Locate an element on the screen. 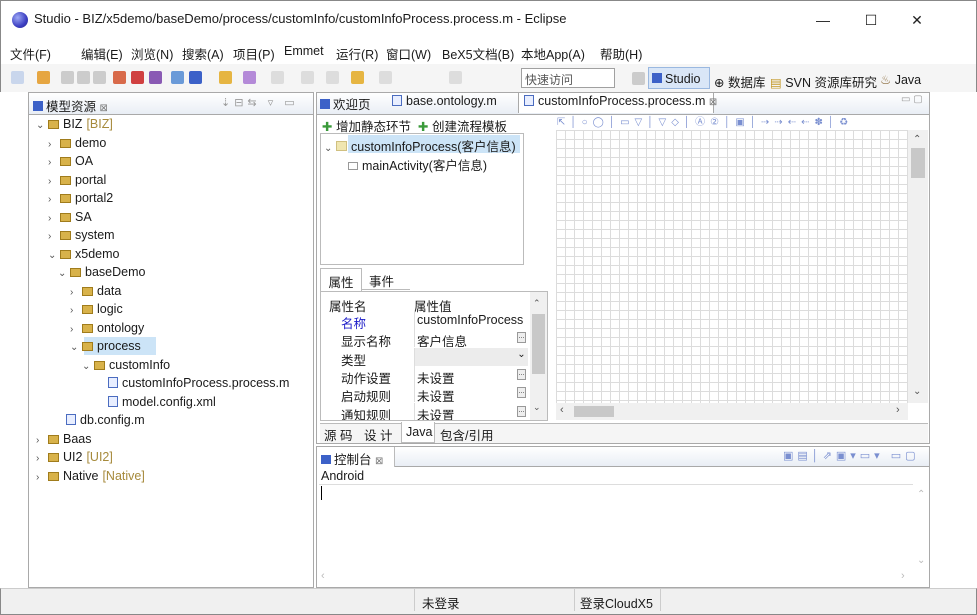 The height and width of the screenshot is (615, 977). perspective-studio: Studio is located at coordinates (676, 79).